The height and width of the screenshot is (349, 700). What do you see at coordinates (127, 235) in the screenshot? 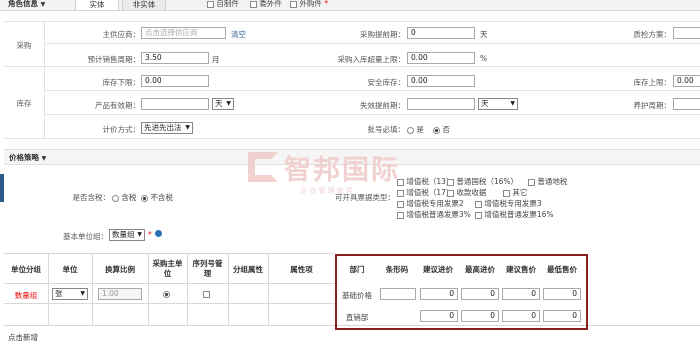
I see `base-unit-select: 数量组 ▼` at bounding box center [127, 235].